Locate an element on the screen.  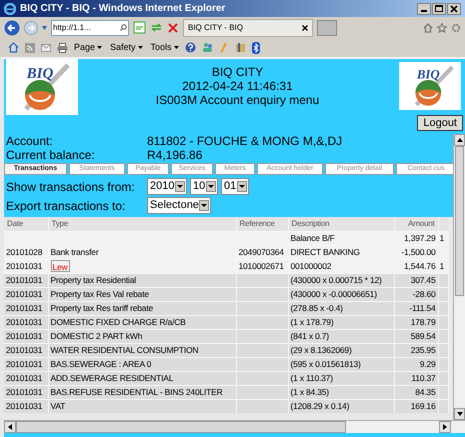
command-menu-button: Safety is located at coordinates (126, 47).